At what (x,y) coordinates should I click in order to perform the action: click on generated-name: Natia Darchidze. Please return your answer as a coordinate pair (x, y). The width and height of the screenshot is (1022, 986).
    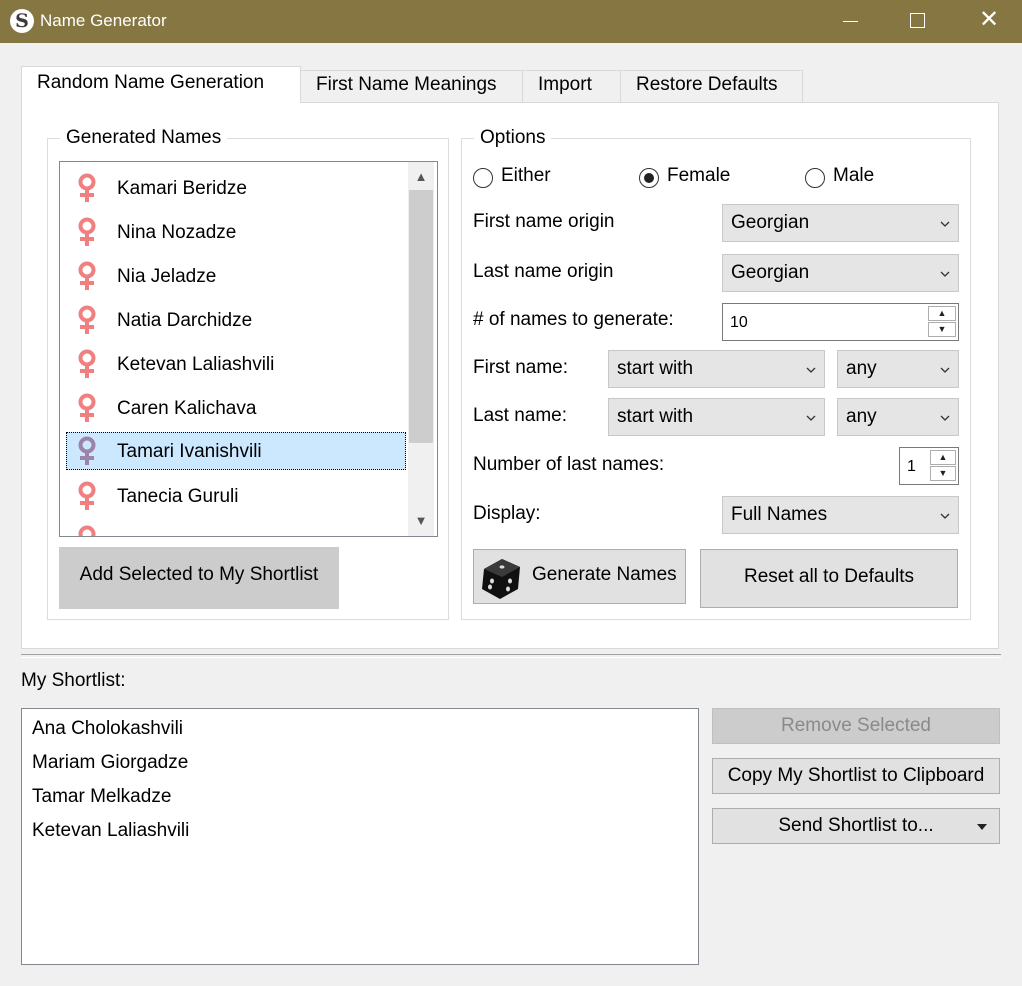
    Looking at the image, I should click on (185, 320).